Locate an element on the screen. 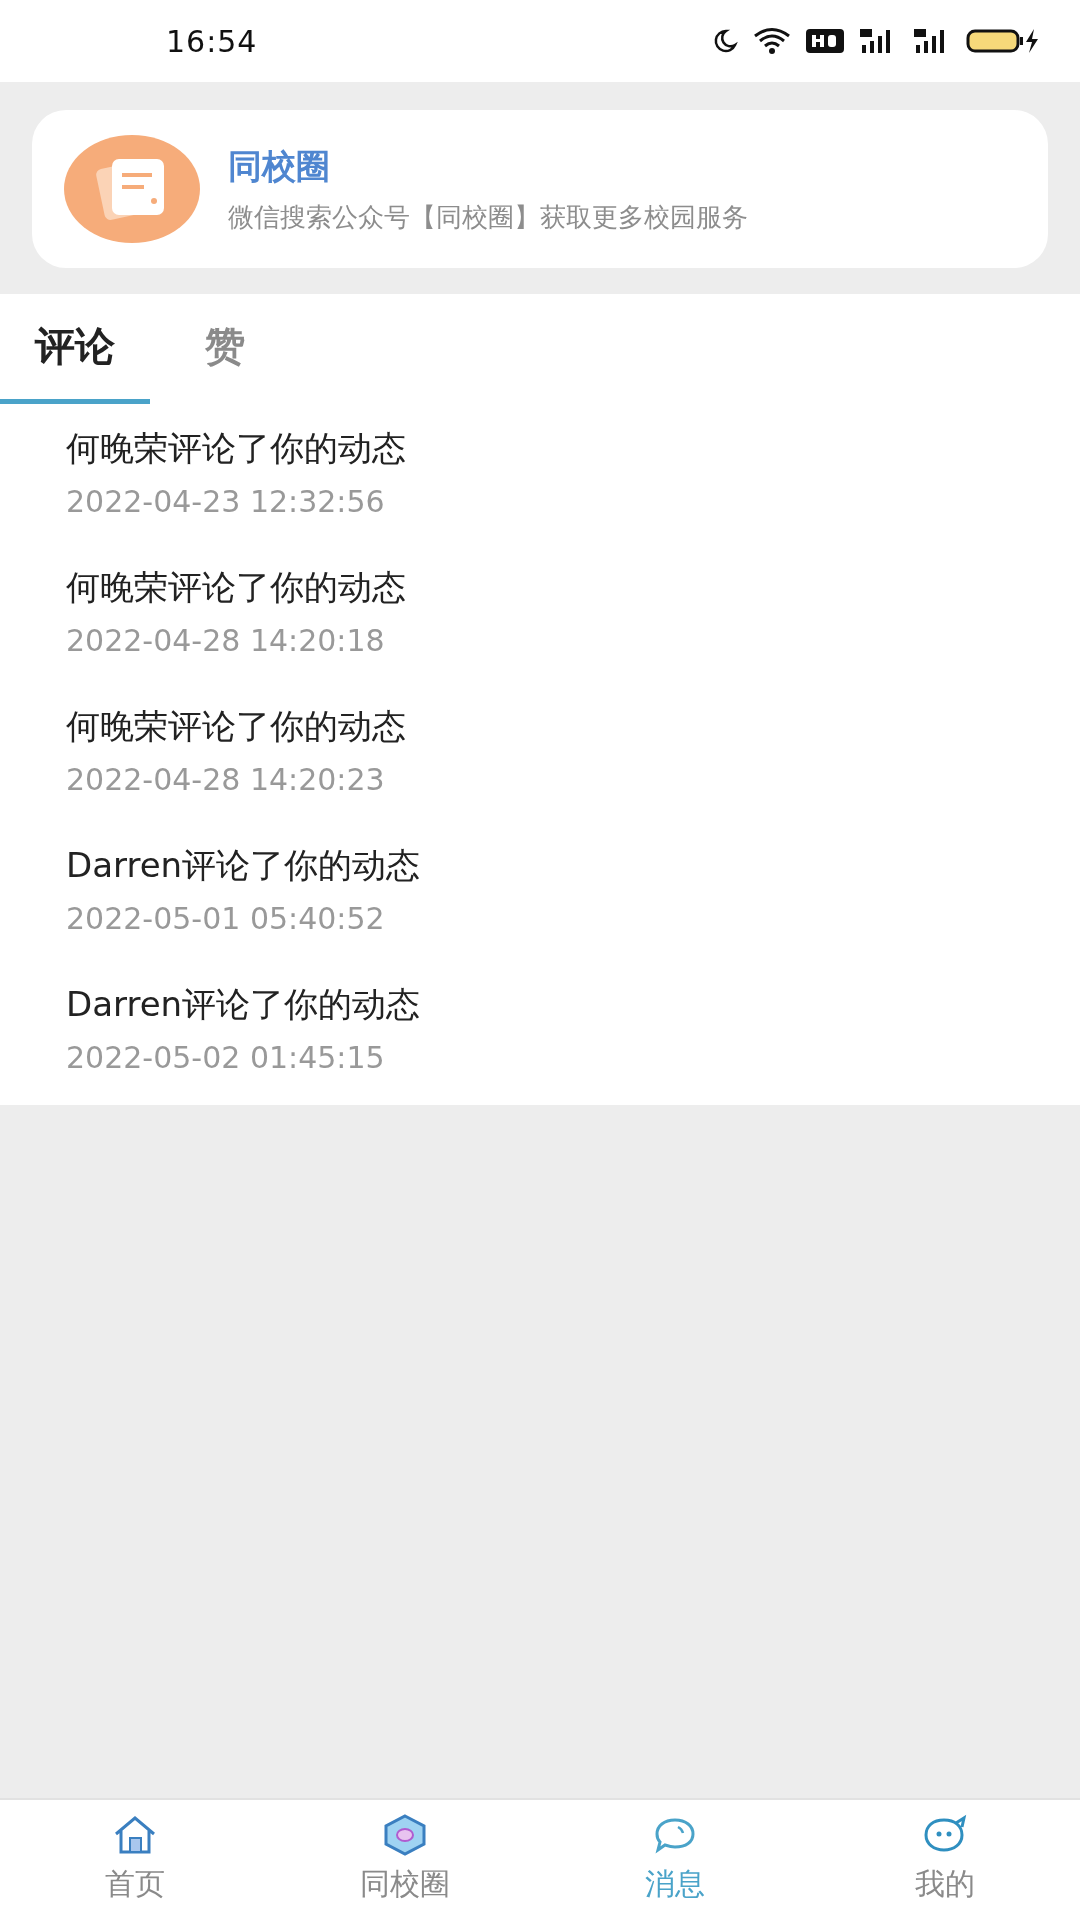 The height and width of the screenshot is (1920, 1080). status-time: 16:54 is located at coordinates (212, 41).